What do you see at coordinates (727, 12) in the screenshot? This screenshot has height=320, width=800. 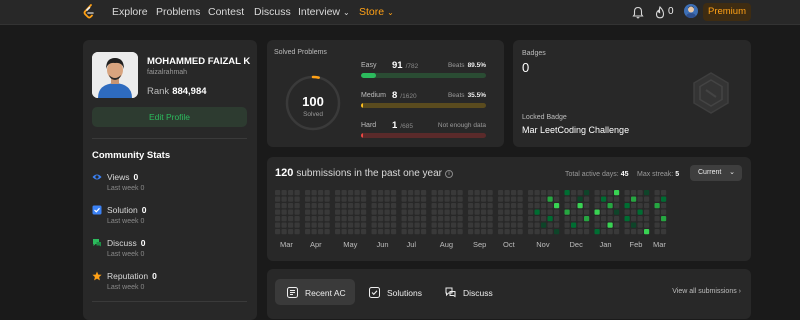 I see `premium-button: Premium` at bounding box center [727, 12].